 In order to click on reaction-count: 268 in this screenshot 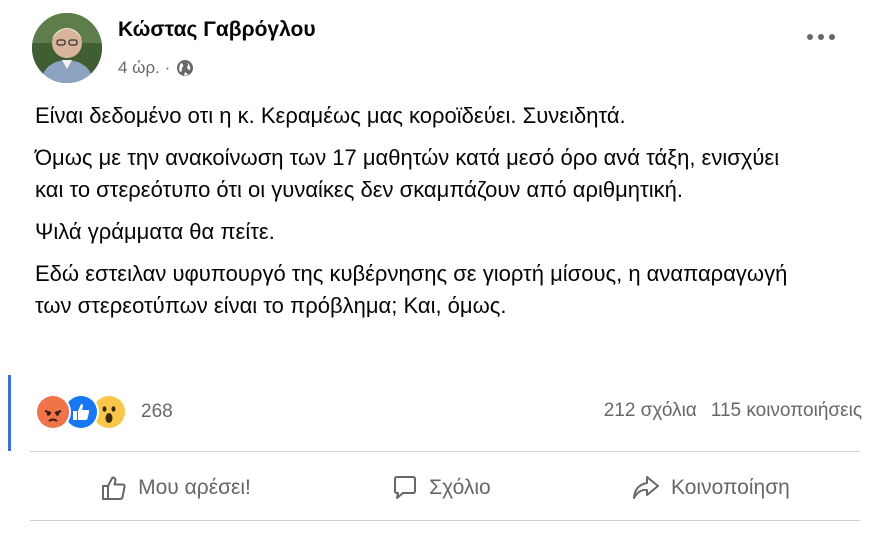, I will do `click(157, 411)`.